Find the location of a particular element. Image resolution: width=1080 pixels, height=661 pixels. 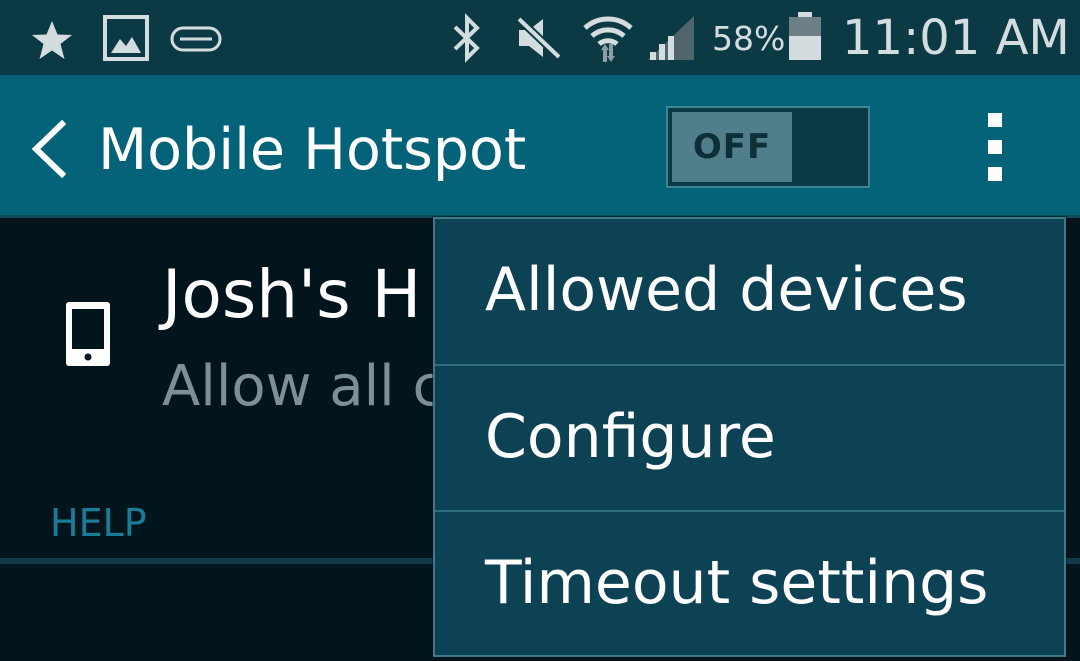

menu-item-configure: Configure is located at coordinates (749, 438).